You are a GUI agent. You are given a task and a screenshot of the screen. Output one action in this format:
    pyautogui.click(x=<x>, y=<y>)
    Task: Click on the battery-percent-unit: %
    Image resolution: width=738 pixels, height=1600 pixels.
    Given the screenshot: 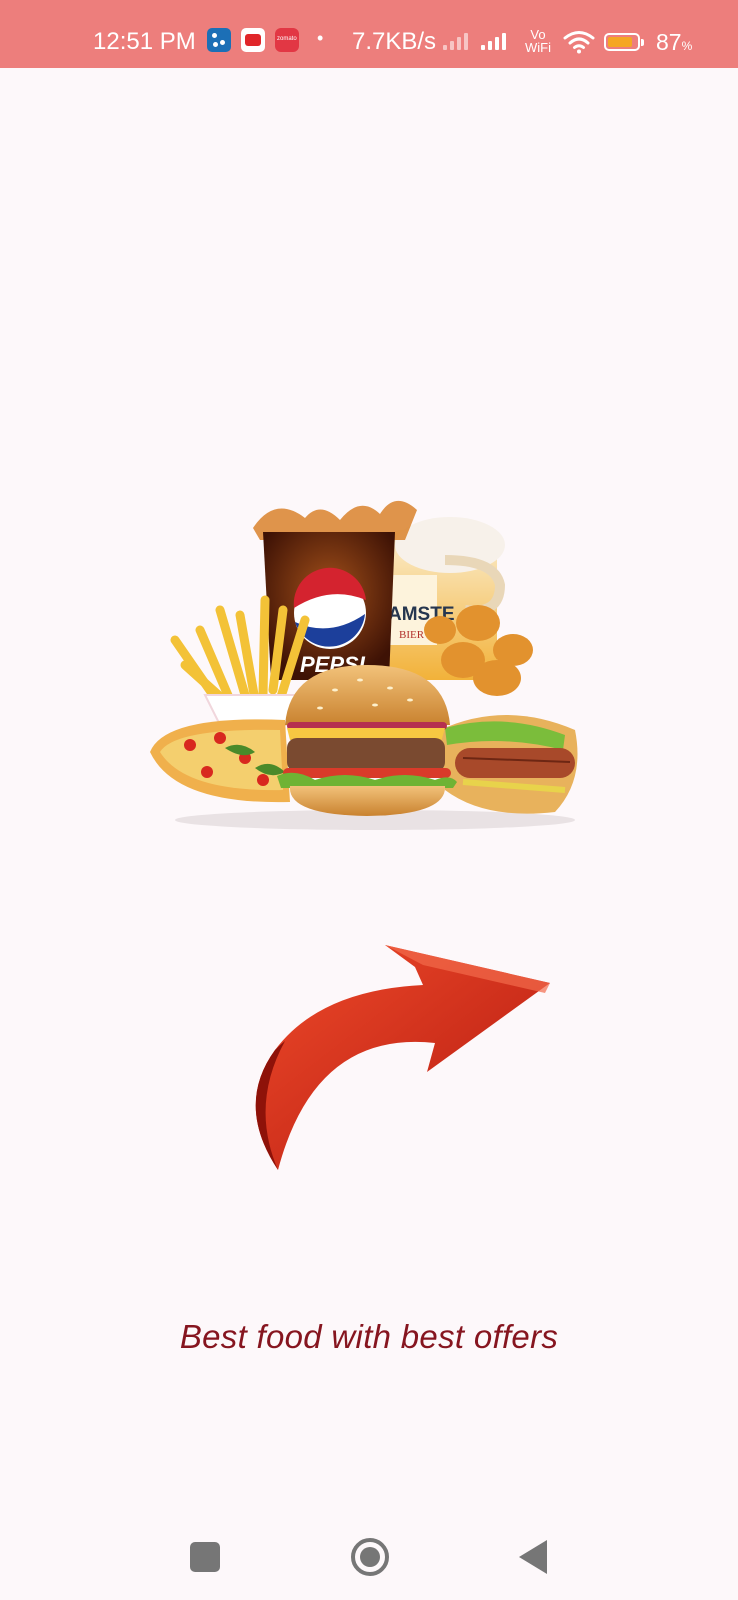 What is the action you would take?
    pyautogui.click(x=687, y=46)
    